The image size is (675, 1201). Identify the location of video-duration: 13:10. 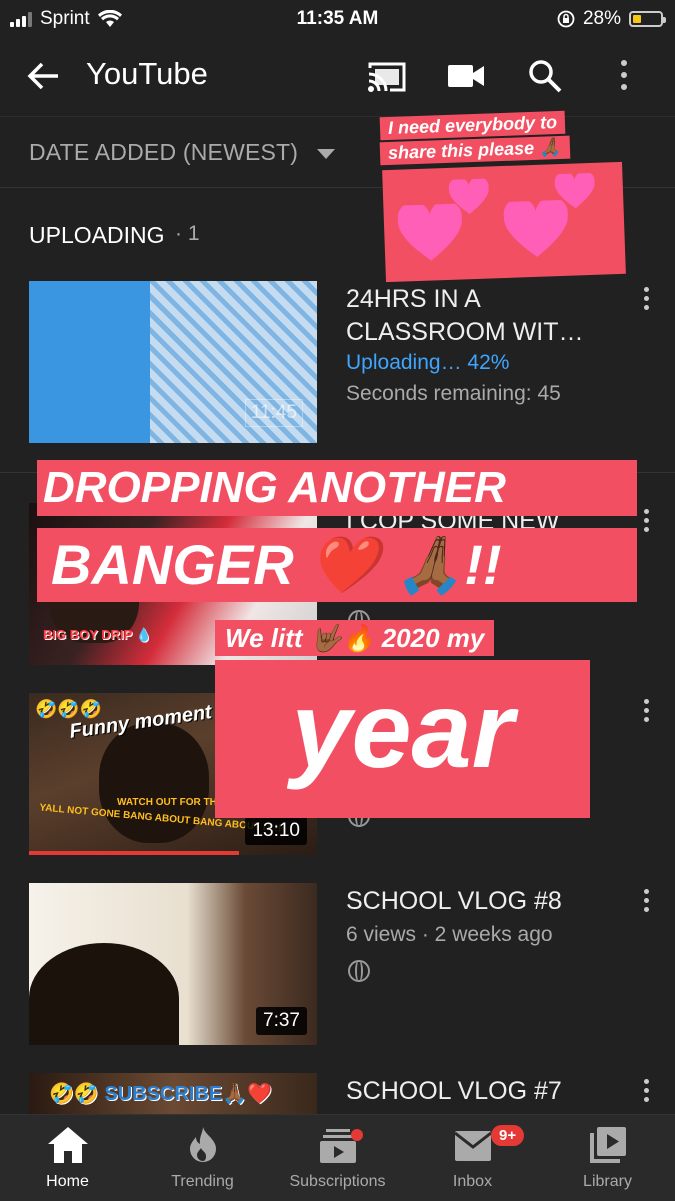
(276, 831).